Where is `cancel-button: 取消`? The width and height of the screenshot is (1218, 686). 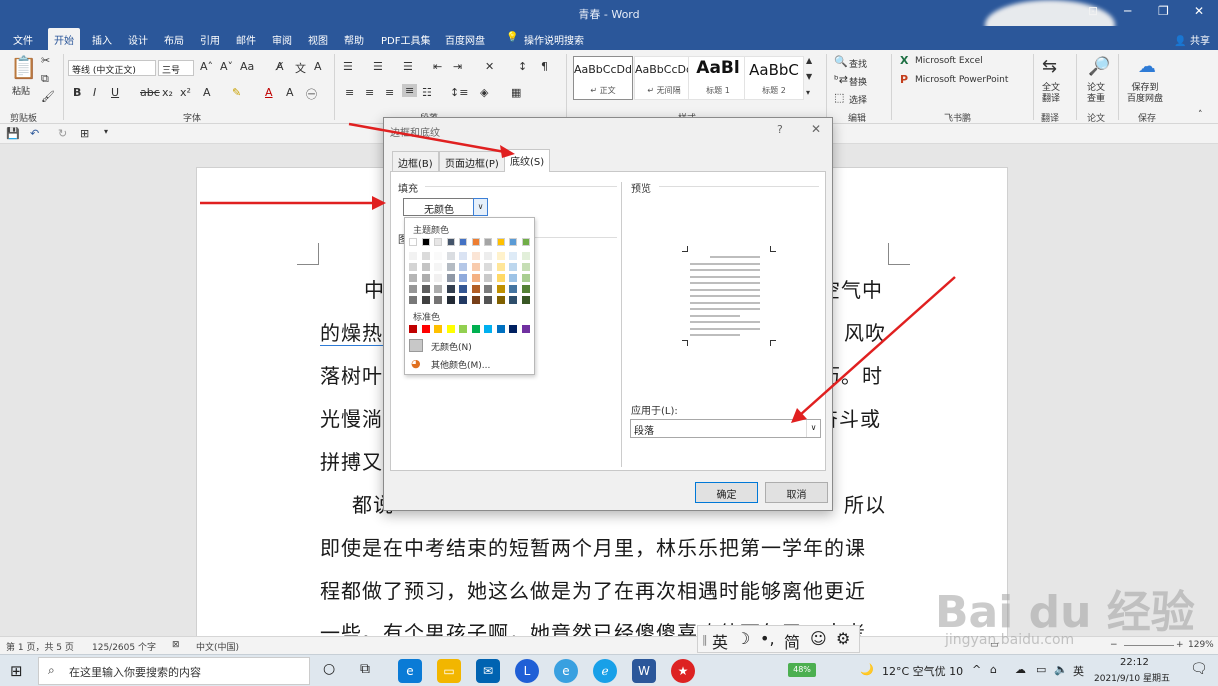
cancel-button: 取消 is located at coordinates (796, 492).